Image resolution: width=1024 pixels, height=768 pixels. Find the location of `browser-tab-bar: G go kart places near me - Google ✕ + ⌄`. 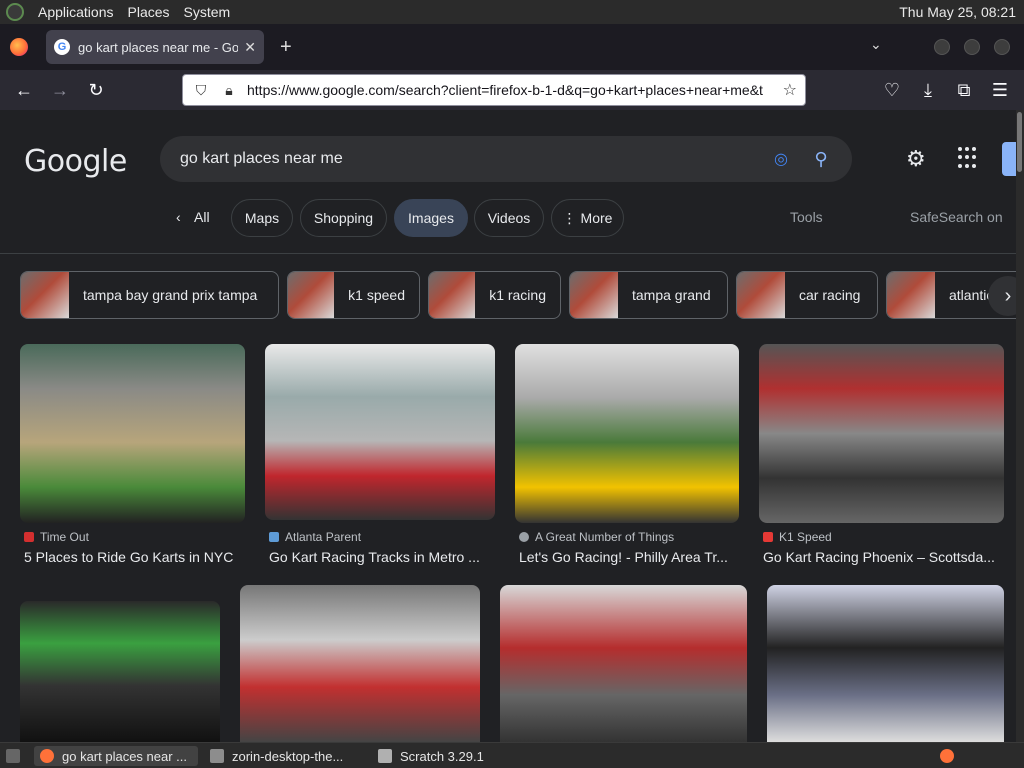

browser-tab-bar: G go kart places near me - Google ✕ + ⌄ is located at coordinates (512, 47).